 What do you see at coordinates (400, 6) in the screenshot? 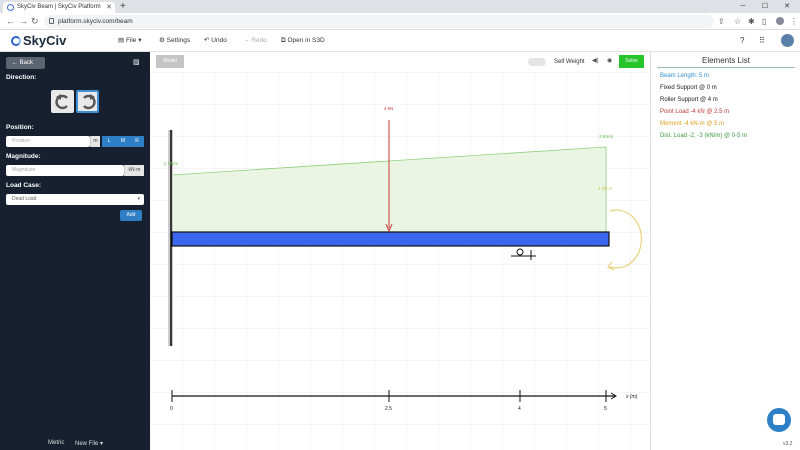
I see `browser-tab-bar: SkyCiv Beam | SkyCiv Platform ✕ + ─ ☐ ✕` at bounding box center [400, 6].